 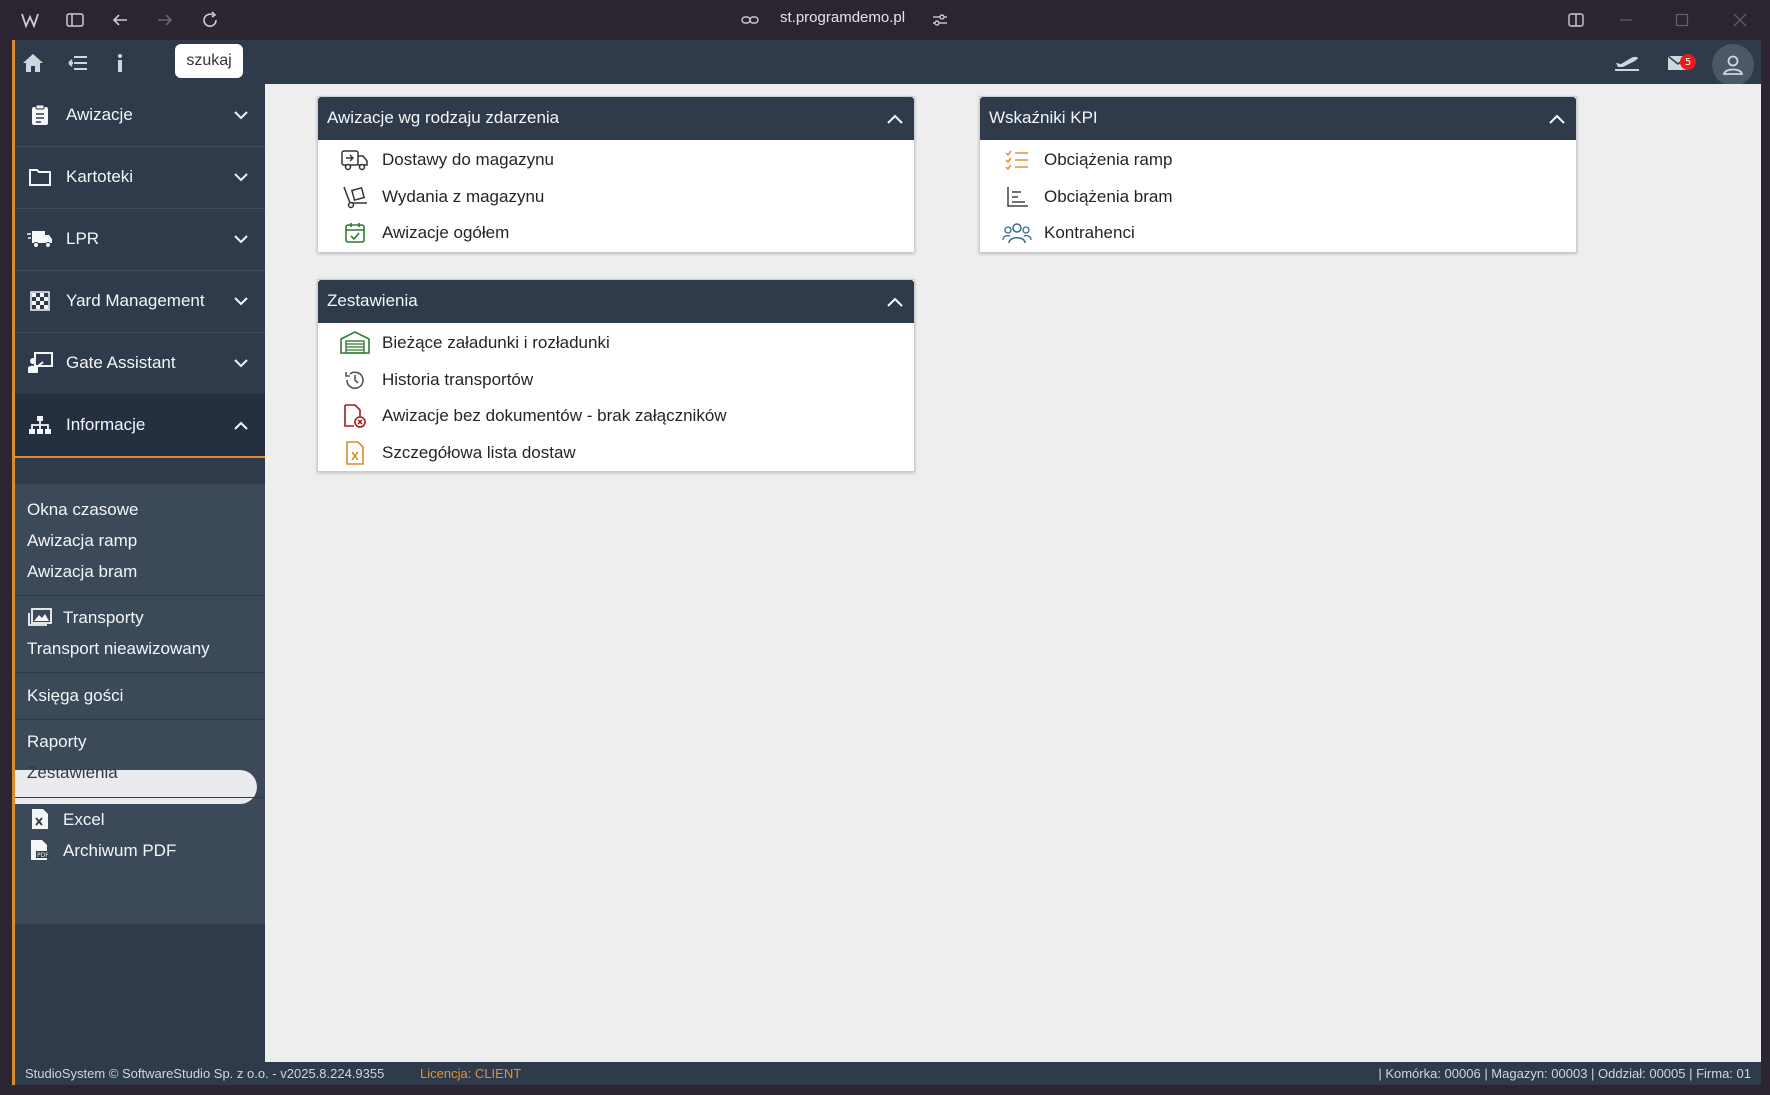 What do you see at coordinates (355, 233) in the screenshot?
I see `calendar-check-icon` at bounding box center [355, 233].